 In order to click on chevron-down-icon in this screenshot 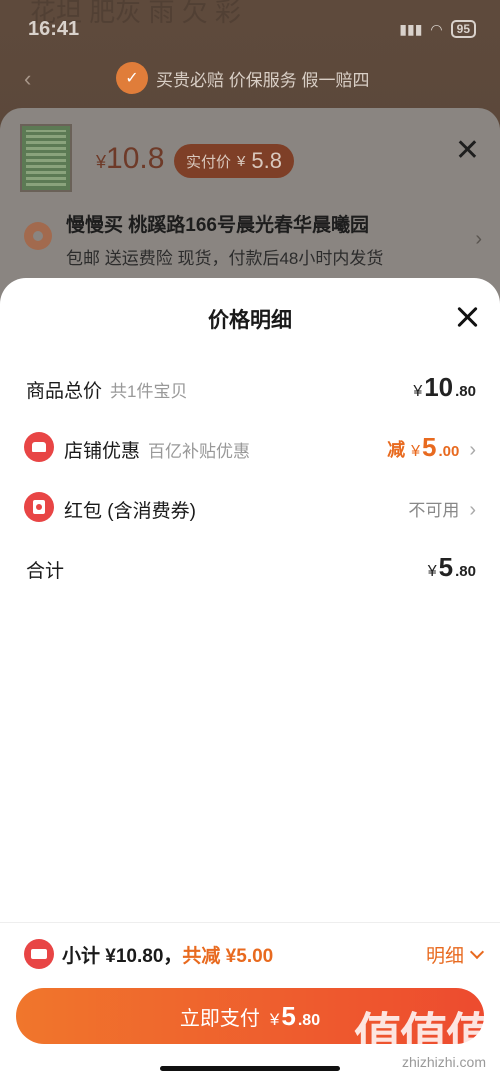, I will do `click(477, 951)`.